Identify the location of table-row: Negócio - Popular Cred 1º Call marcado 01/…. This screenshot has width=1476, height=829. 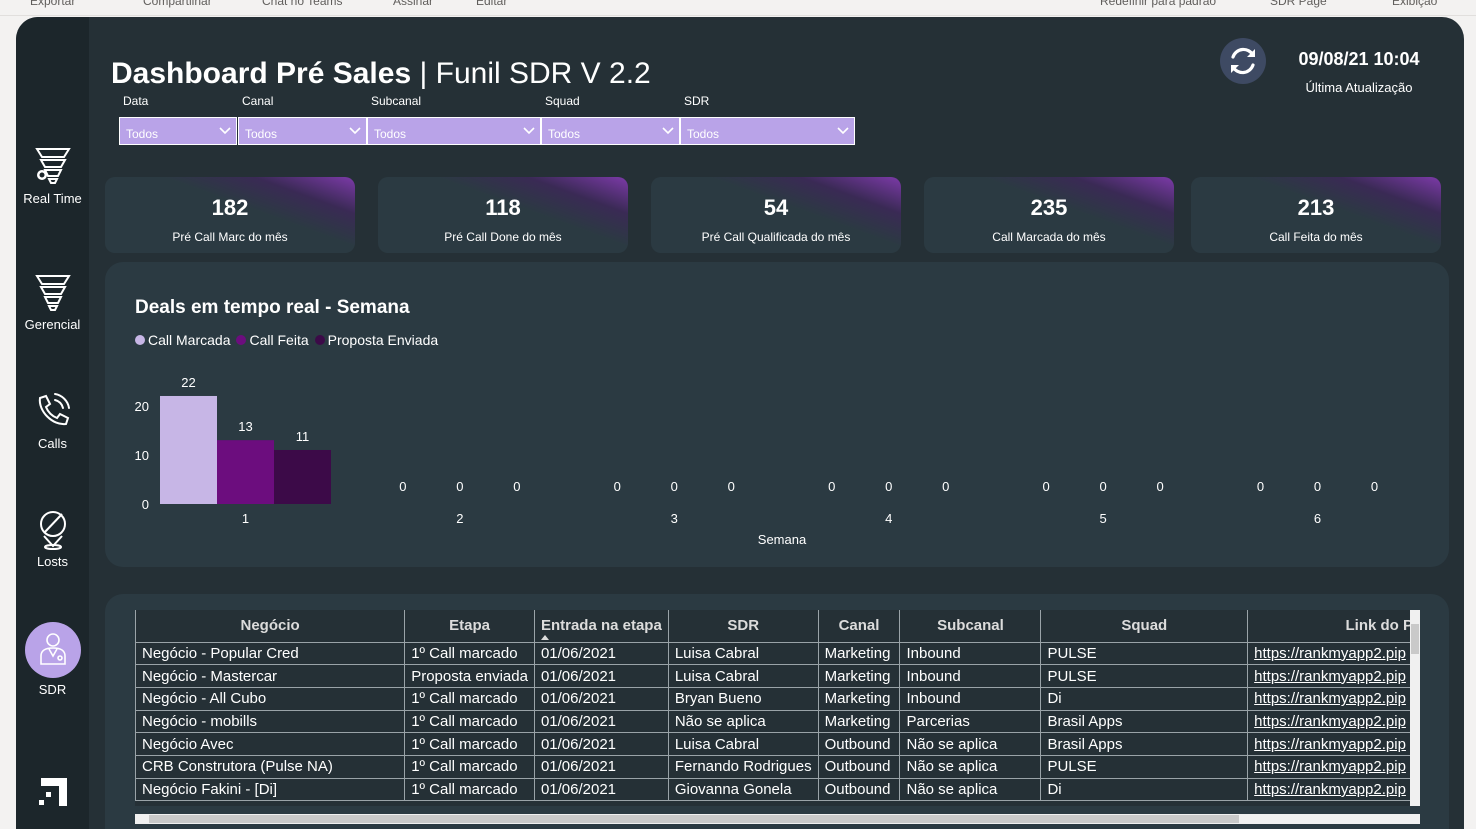
(777, 653).